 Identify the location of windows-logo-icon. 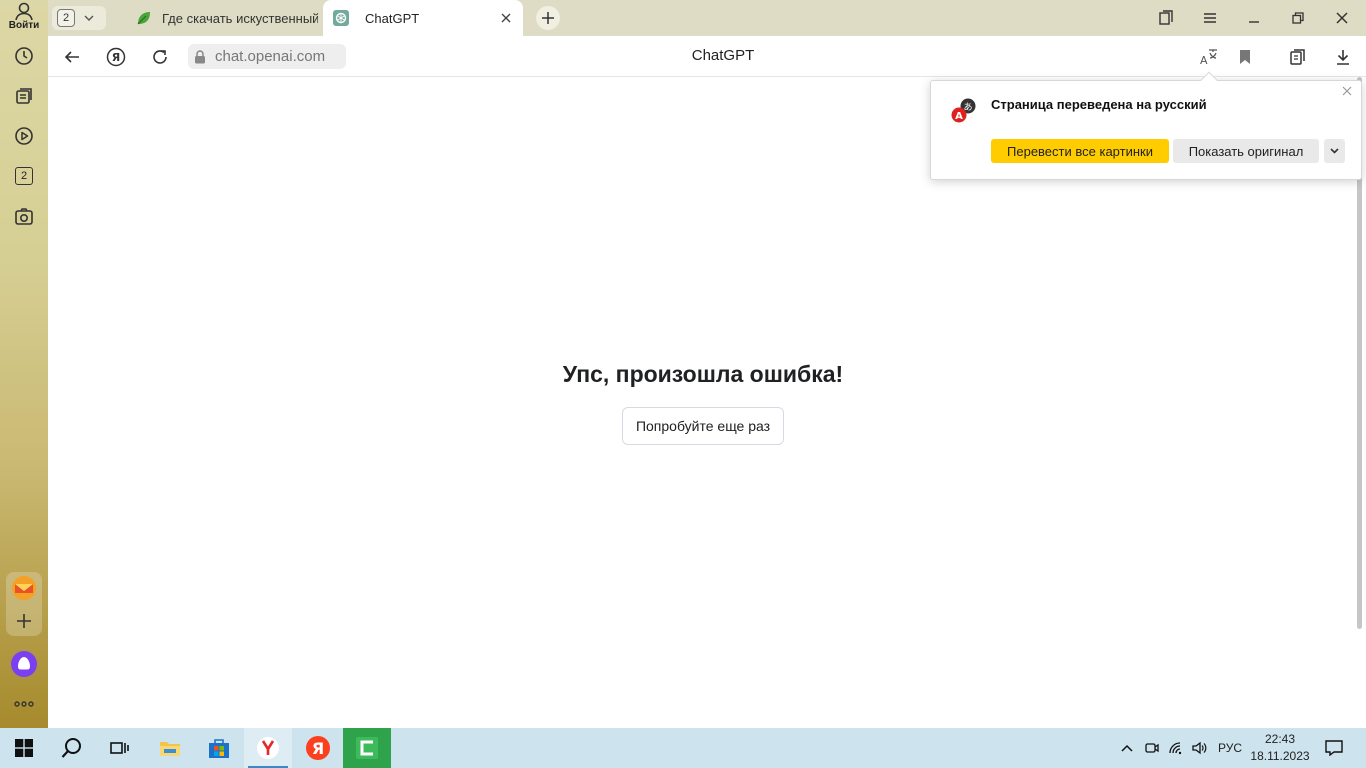
(24, 748).